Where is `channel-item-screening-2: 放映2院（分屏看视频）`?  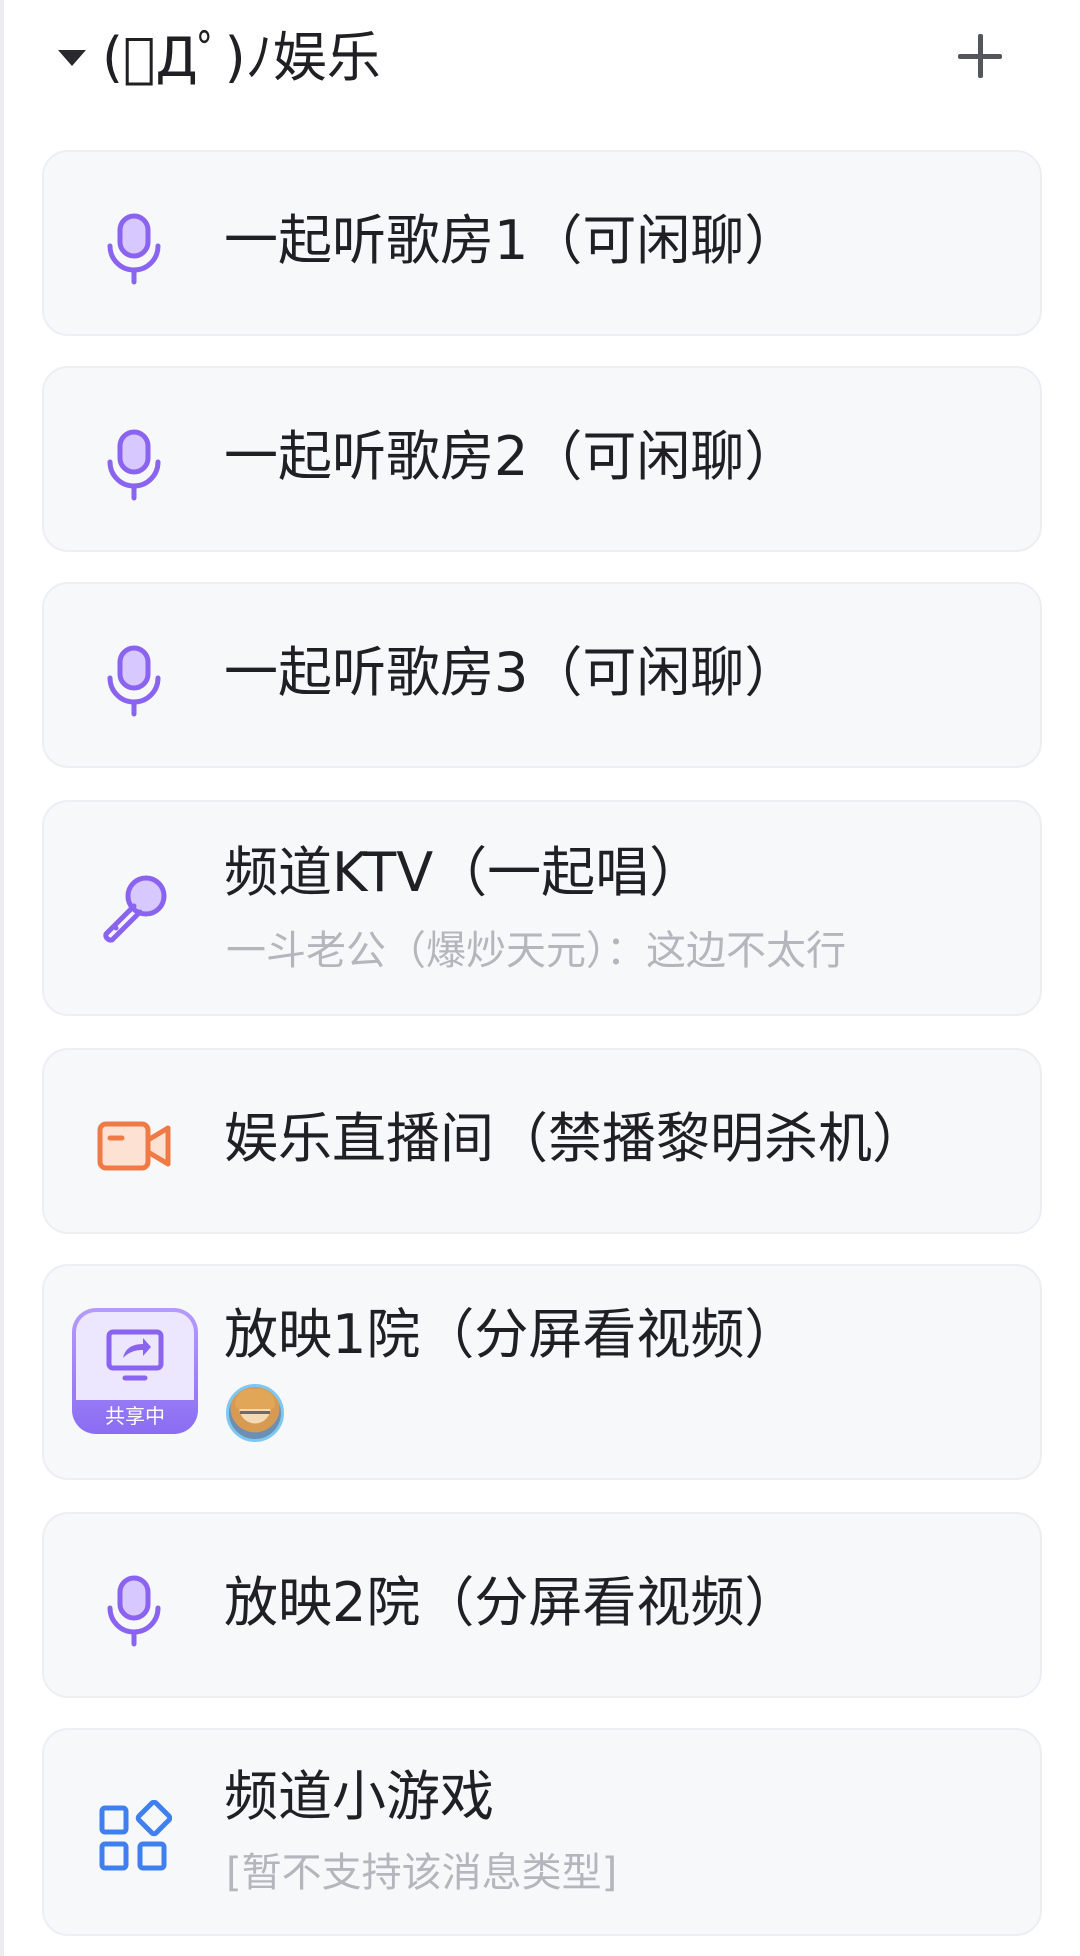 channel-item-screening-2: 放映2院（分屏看视频） is located at coordinates (542, 1605).